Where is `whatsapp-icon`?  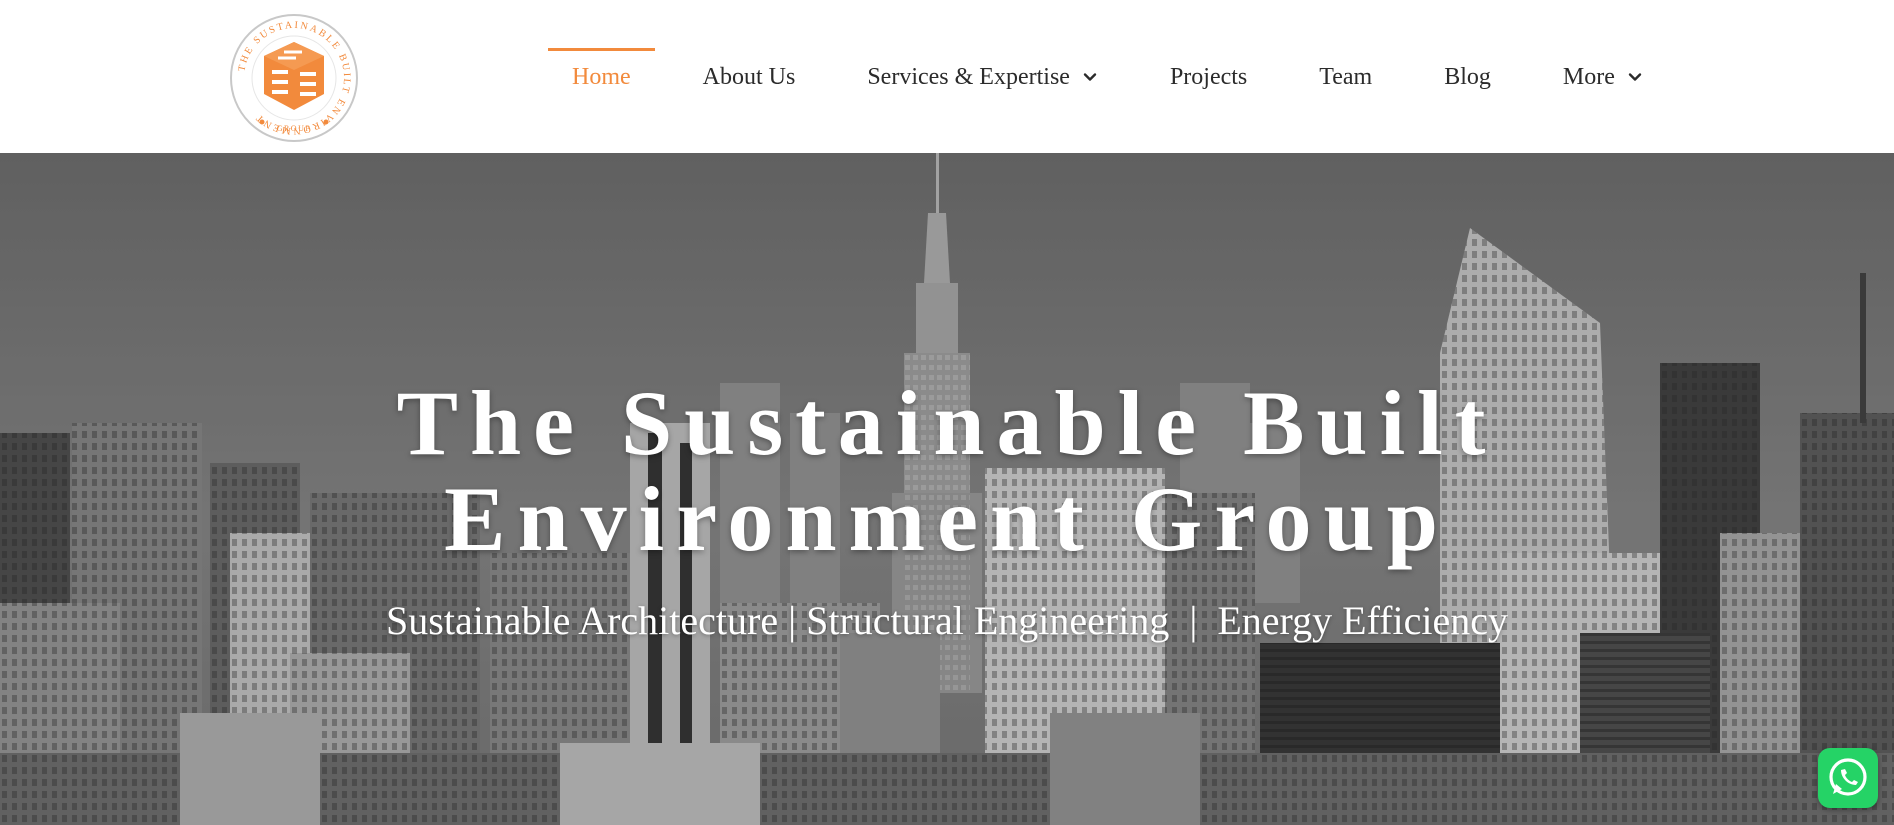 whatsapp-icon is located at coordinates (1848, 777).